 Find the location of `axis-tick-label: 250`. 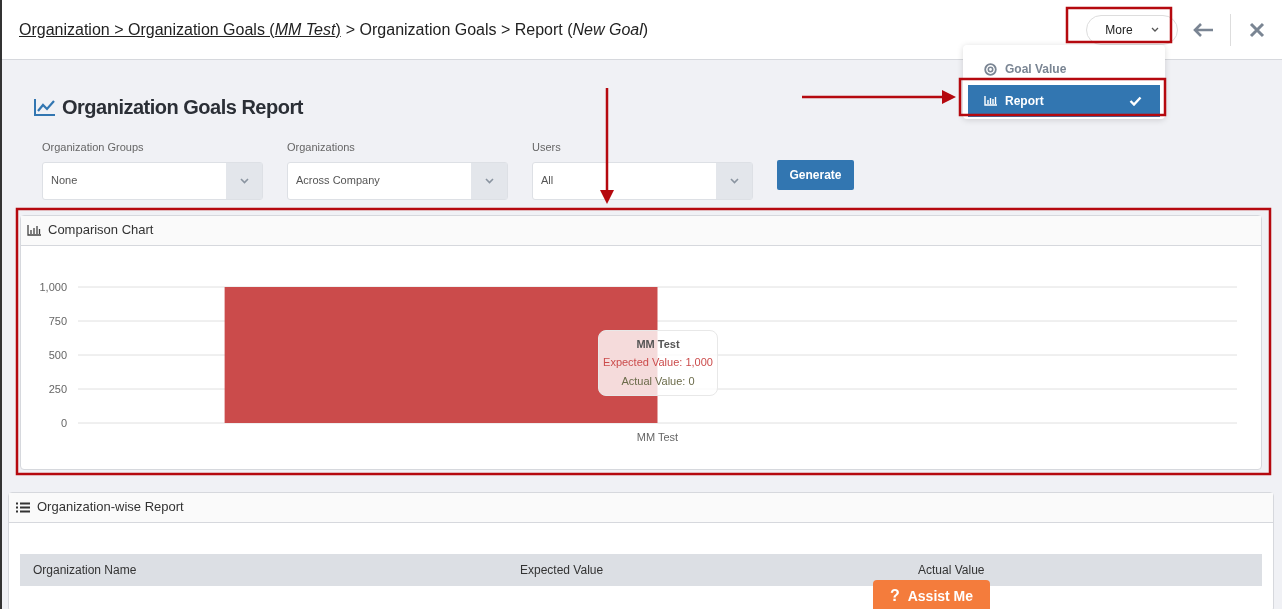

axis-tick-label: 250 is located at coordinates (57, 388).